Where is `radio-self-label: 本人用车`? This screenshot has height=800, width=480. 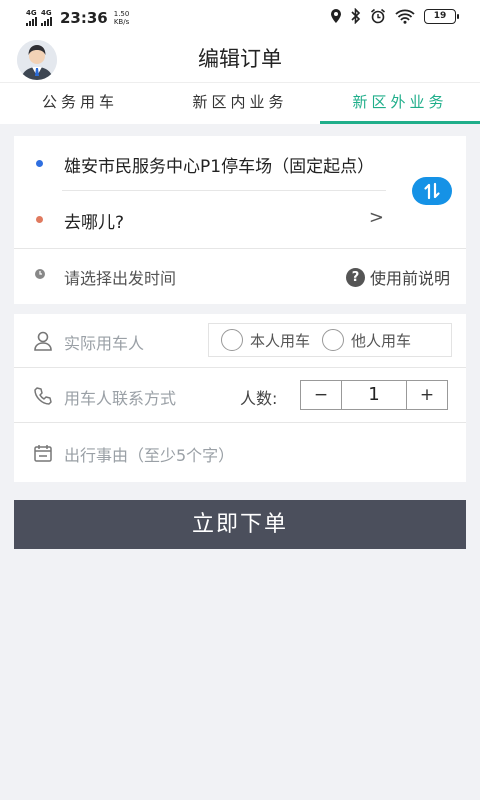 radio-self-label: 本人用车 is located at coordinates (280, 340).